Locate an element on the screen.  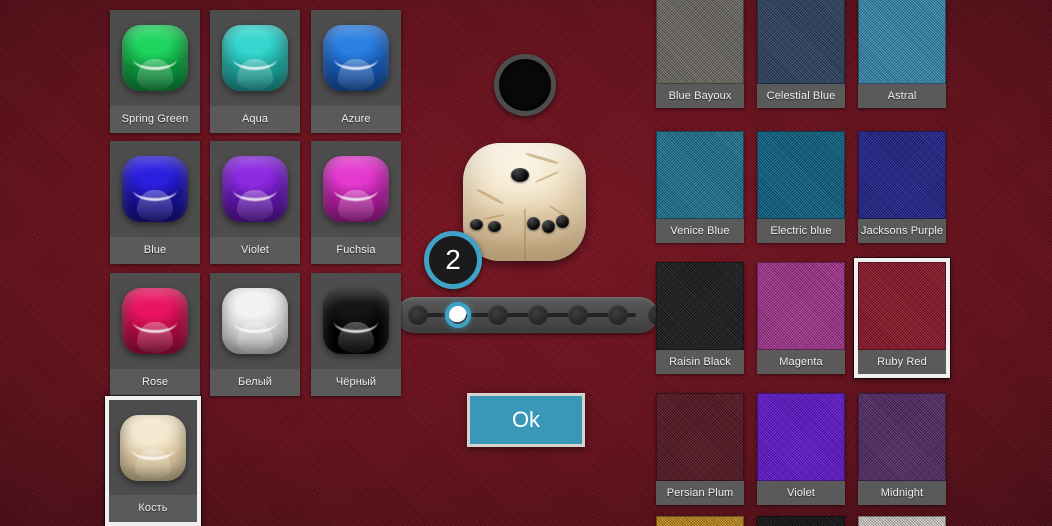
felt-color-label: Ruby Red is located at coordinates (902, 362).